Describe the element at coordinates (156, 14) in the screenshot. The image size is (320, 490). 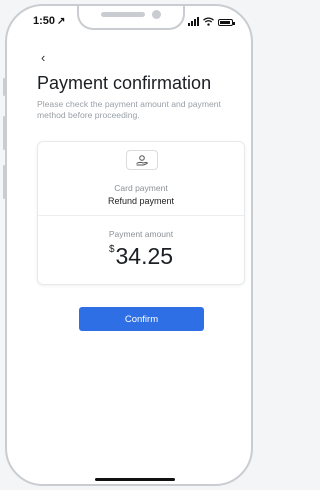
I see `camera` at that location.